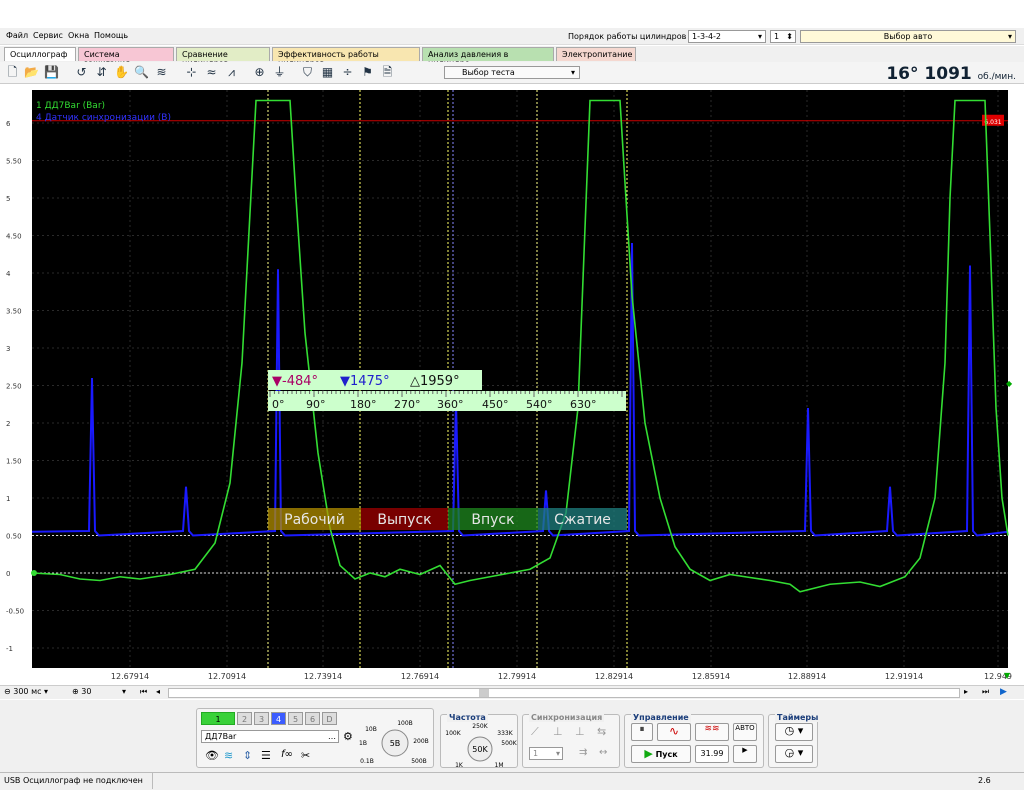 This screenshot has width=1024, height=790. What do you see at coordinates (81, 72) in the screenshot?
I see `cursor-loop-icon: ↺` at bounding box center [81, 72].